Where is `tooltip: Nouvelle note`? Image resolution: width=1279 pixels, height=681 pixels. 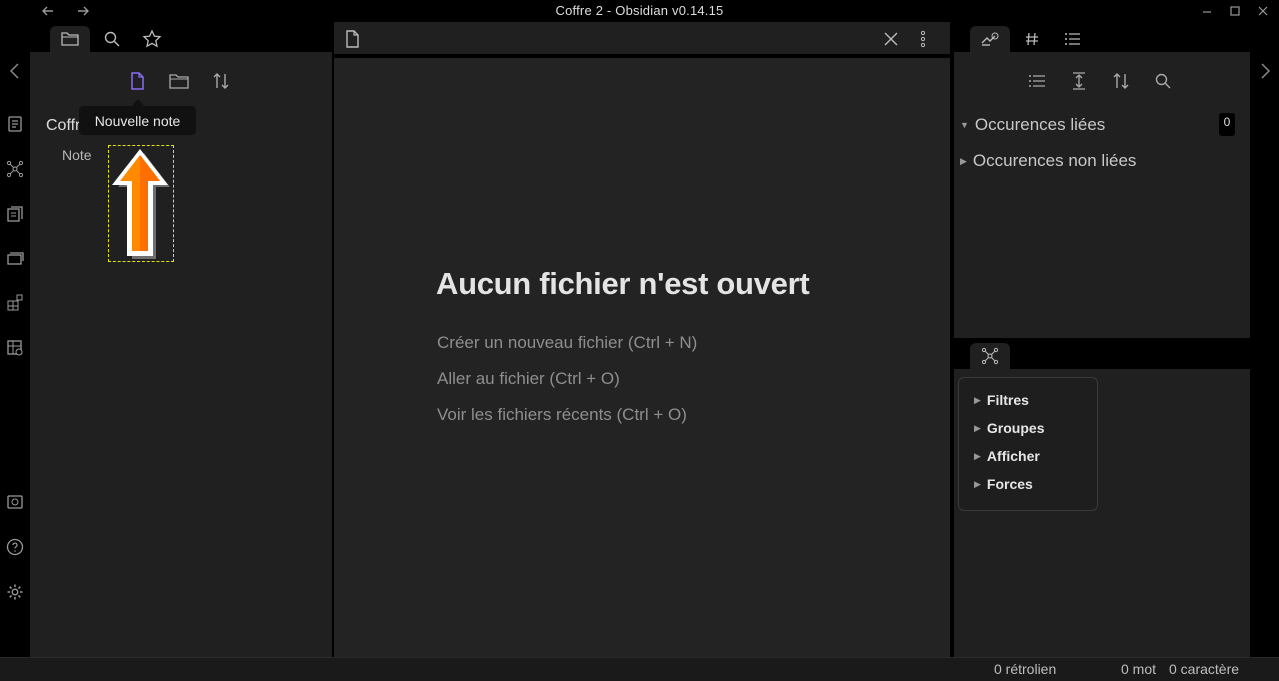
tooltip: Nouvelle note is located at coordinates (137, 120).